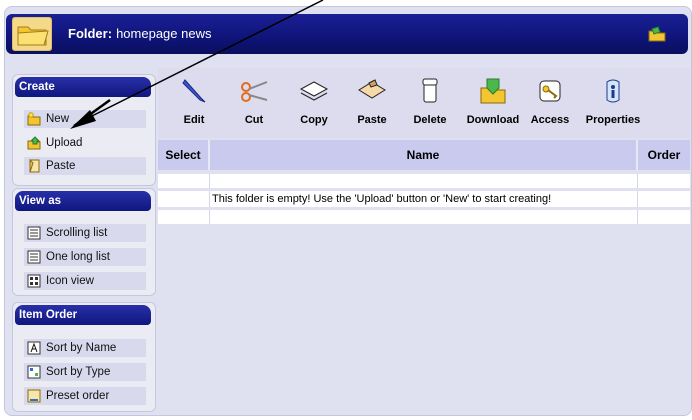 The width and height of the screenshot is (692, 420). I want to click on scissors-icon, so click(254, 91).